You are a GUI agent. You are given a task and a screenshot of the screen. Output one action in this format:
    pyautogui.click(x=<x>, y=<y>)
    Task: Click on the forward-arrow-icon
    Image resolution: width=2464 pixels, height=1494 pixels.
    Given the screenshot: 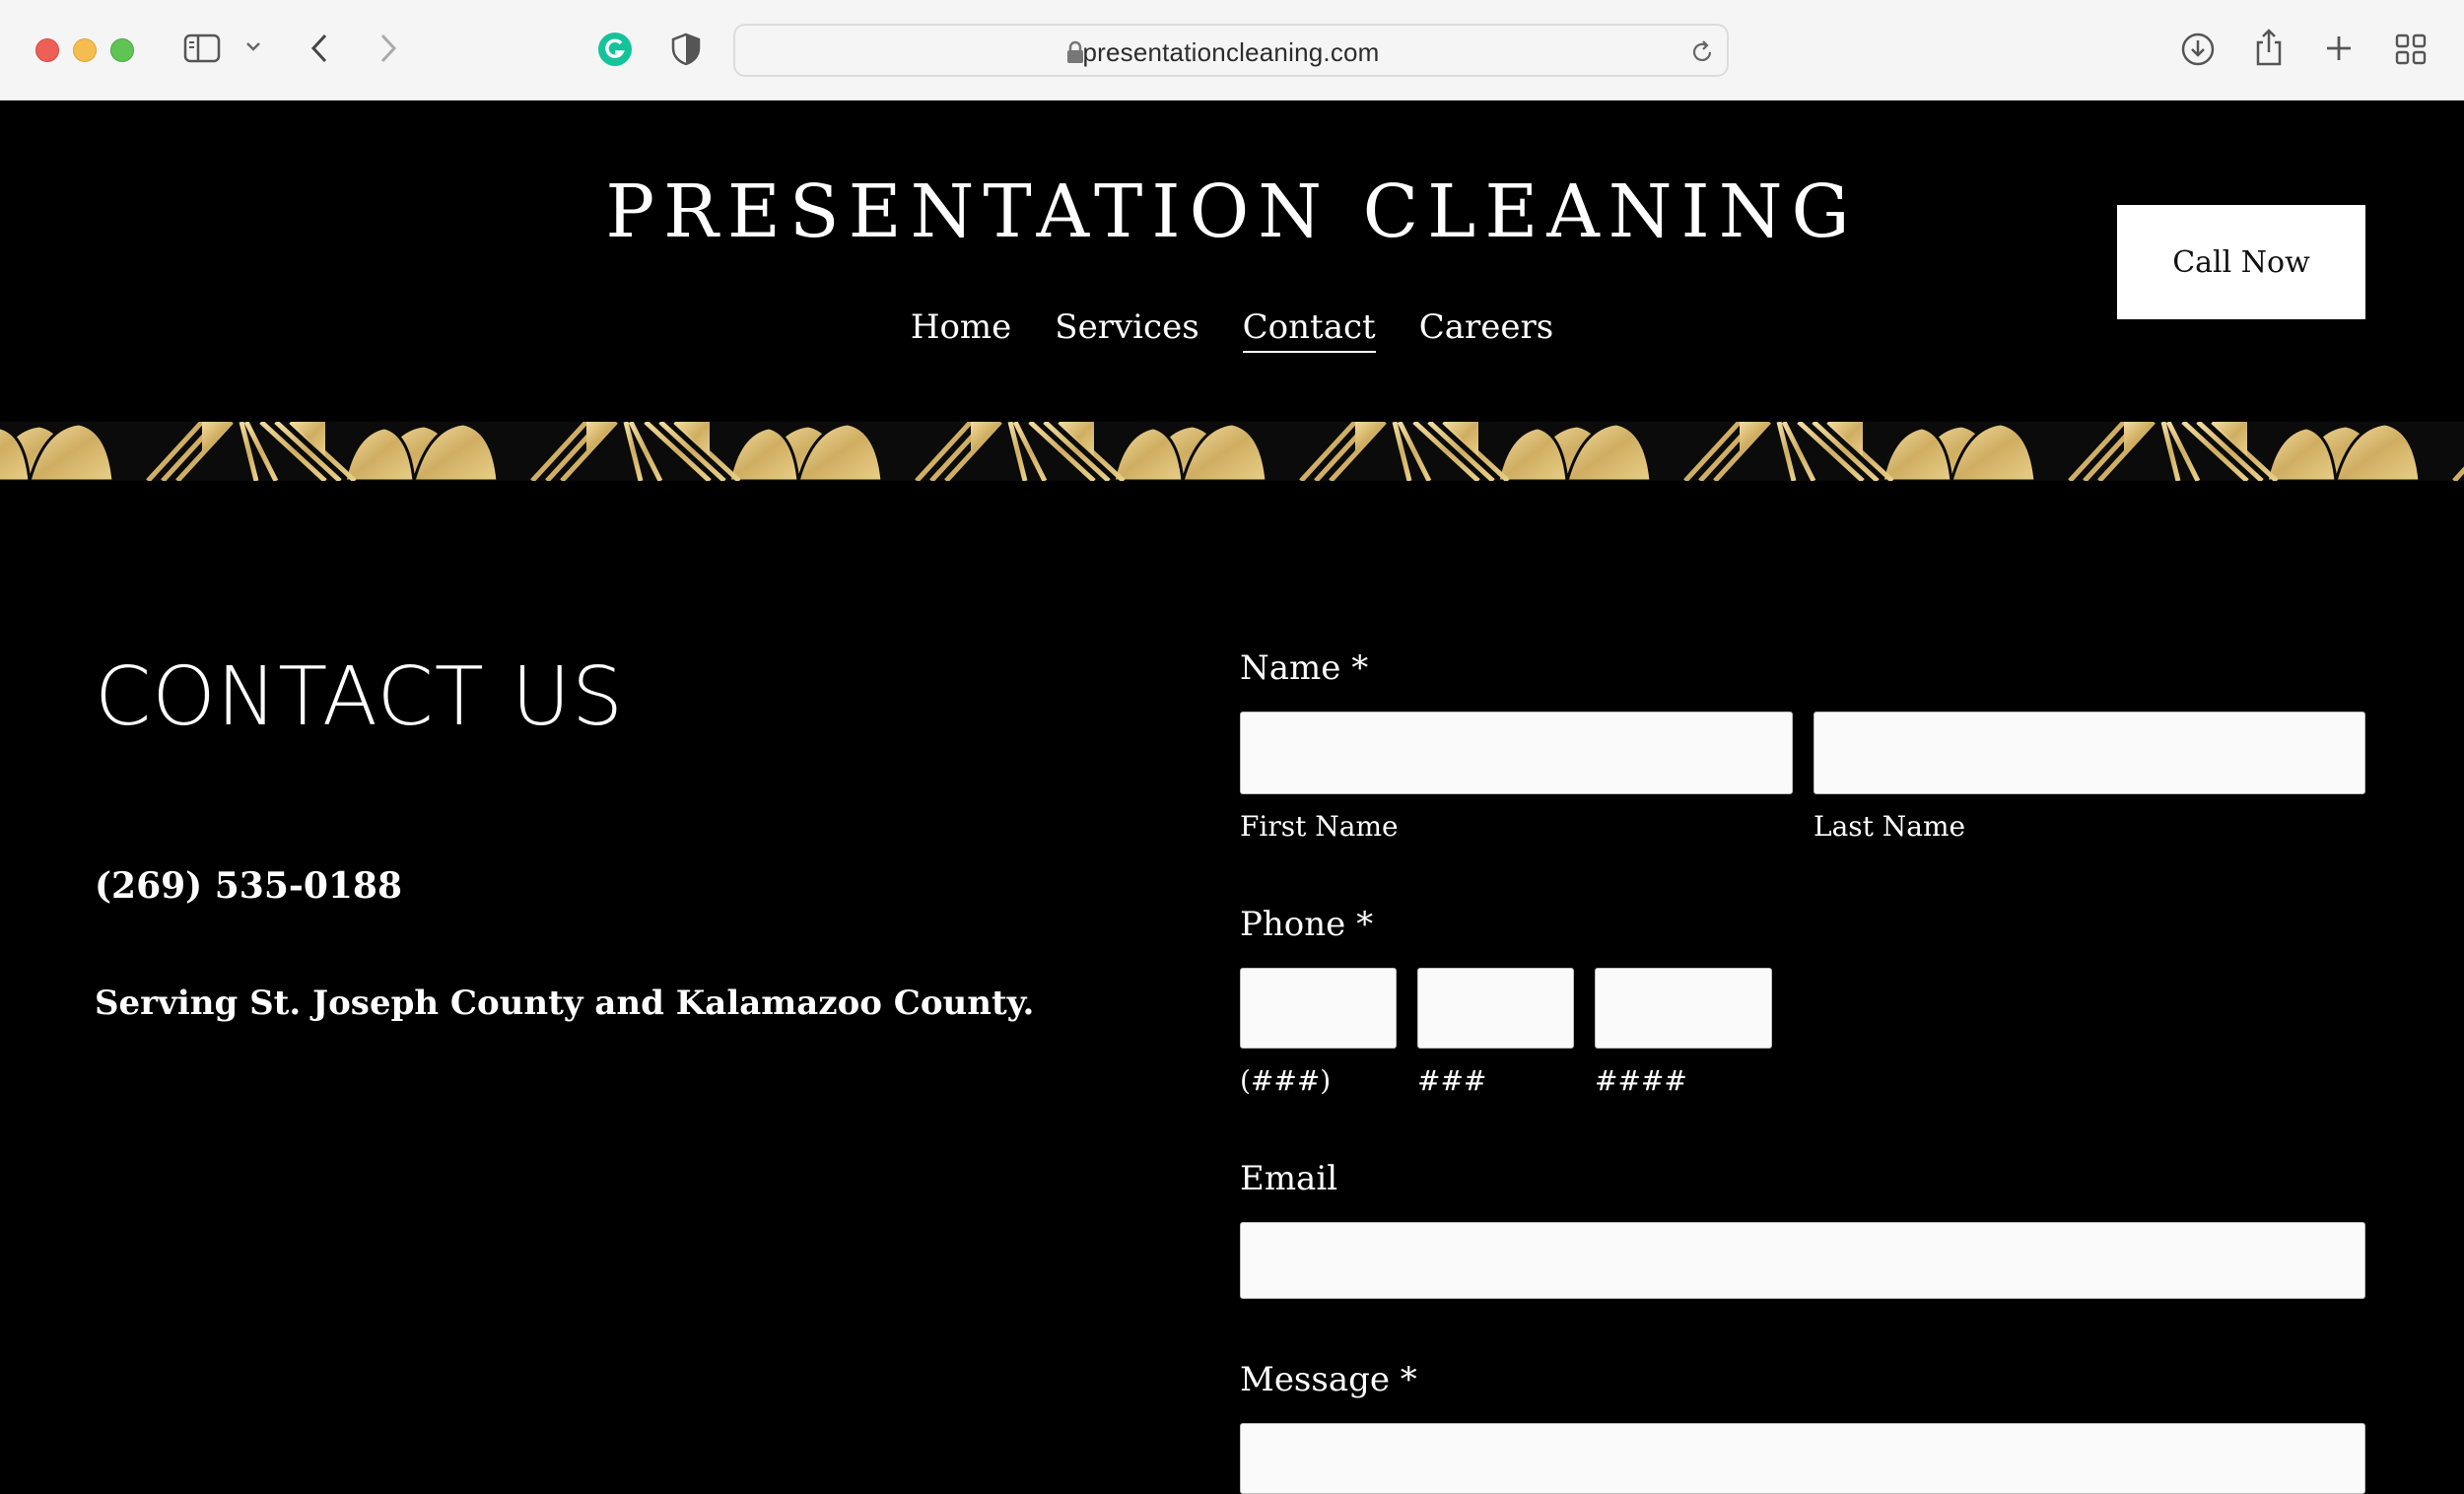 What is the action you would take?
    pyautogui.click(x=388, y=48)
    